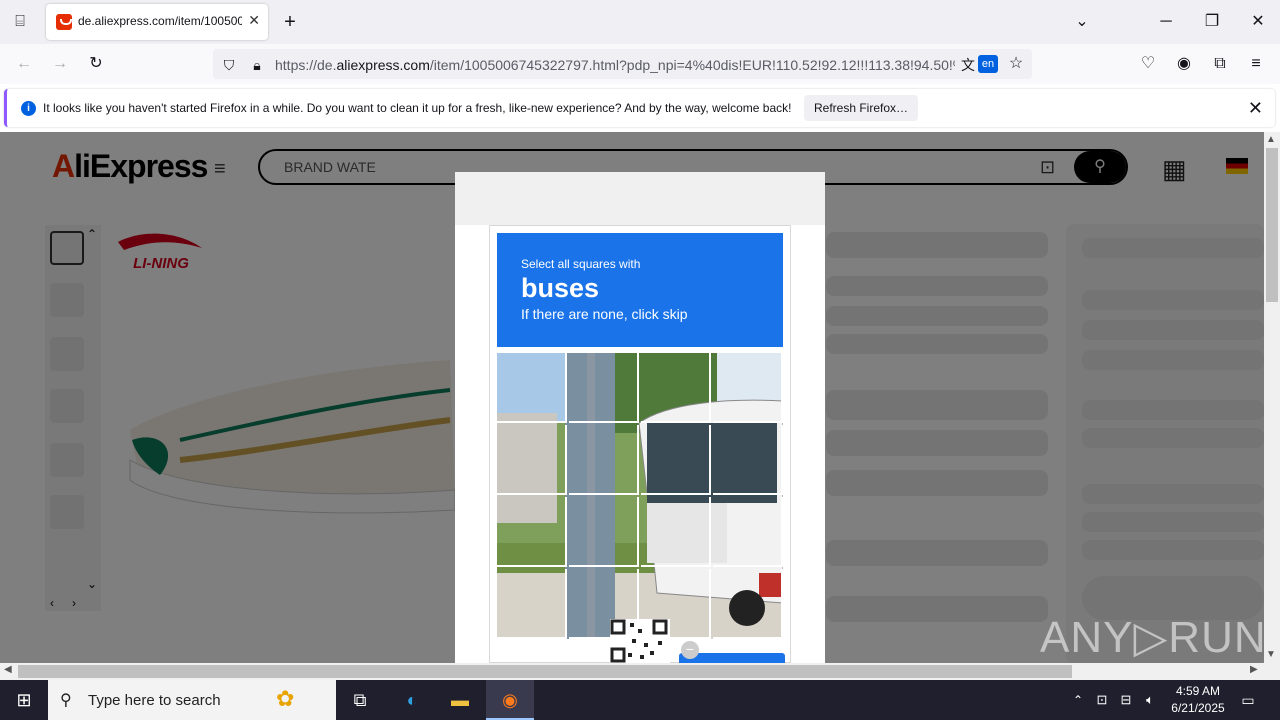  I want to click on anyrun-watermark: ANY▷RUN, so click(1153, 637).